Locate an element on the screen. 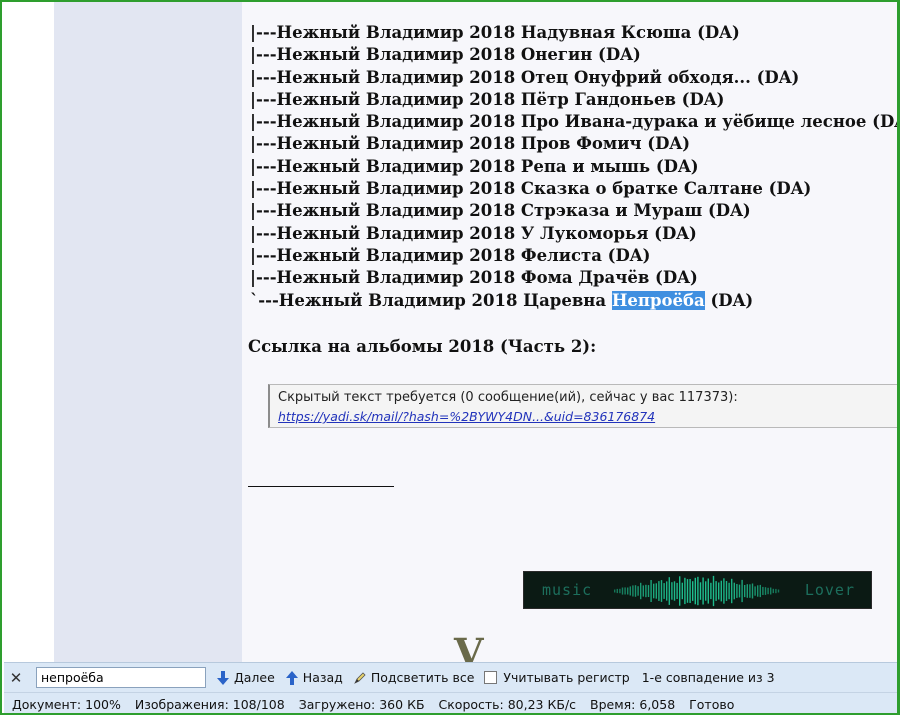  find-input is located at coordinates (121, 677).